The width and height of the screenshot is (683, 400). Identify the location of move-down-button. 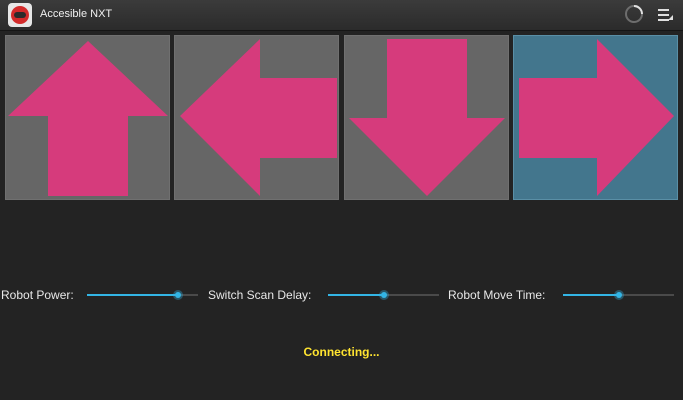
(426, 117).